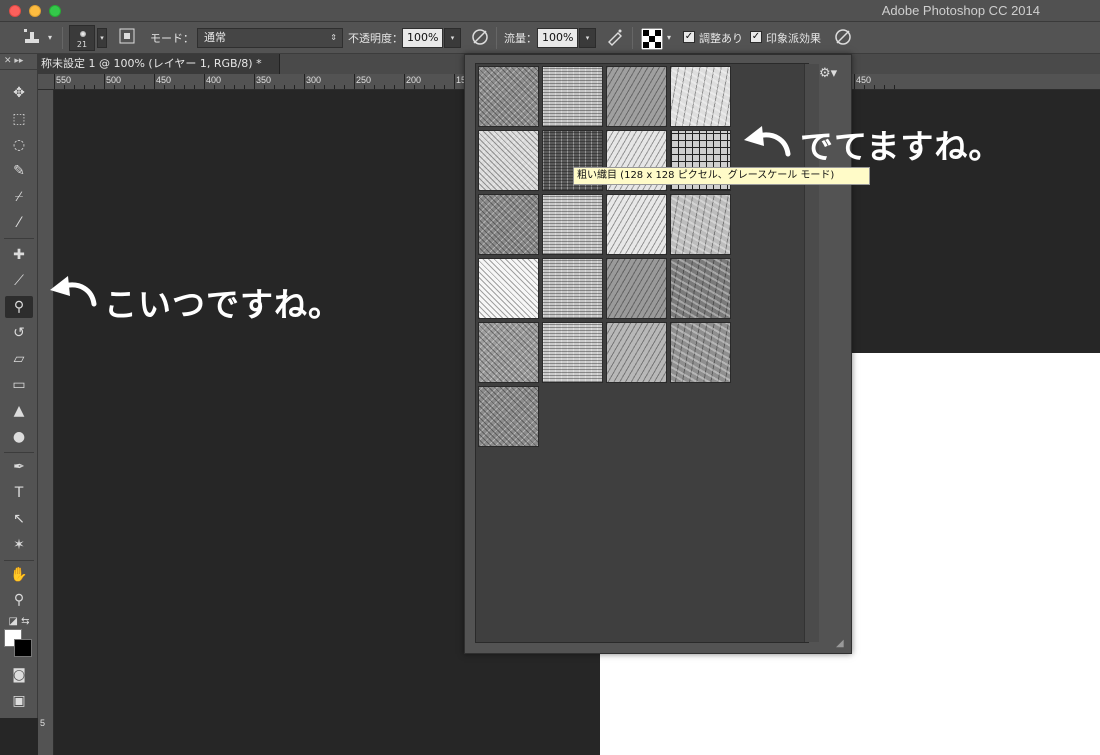 The image size is (1100, 755). Describe the element at coordinates (19, 411) in the screenshot. I see `blur-tool-icon: ▲` at that location.